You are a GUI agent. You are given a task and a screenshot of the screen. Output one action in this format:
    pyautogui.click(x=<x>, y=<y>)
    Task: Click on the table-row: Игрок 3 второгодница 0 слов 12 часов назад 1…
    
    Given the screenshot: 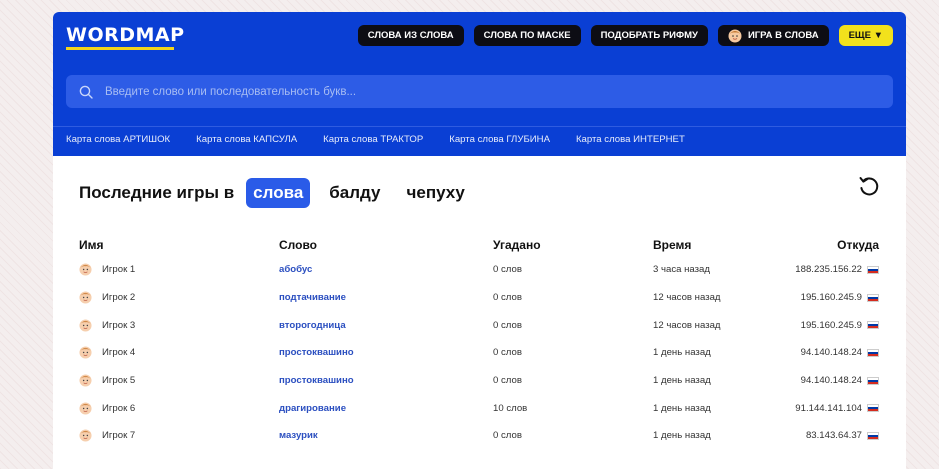 What is the action you would take?
    pyautogui.click(x=479, y=325)
    